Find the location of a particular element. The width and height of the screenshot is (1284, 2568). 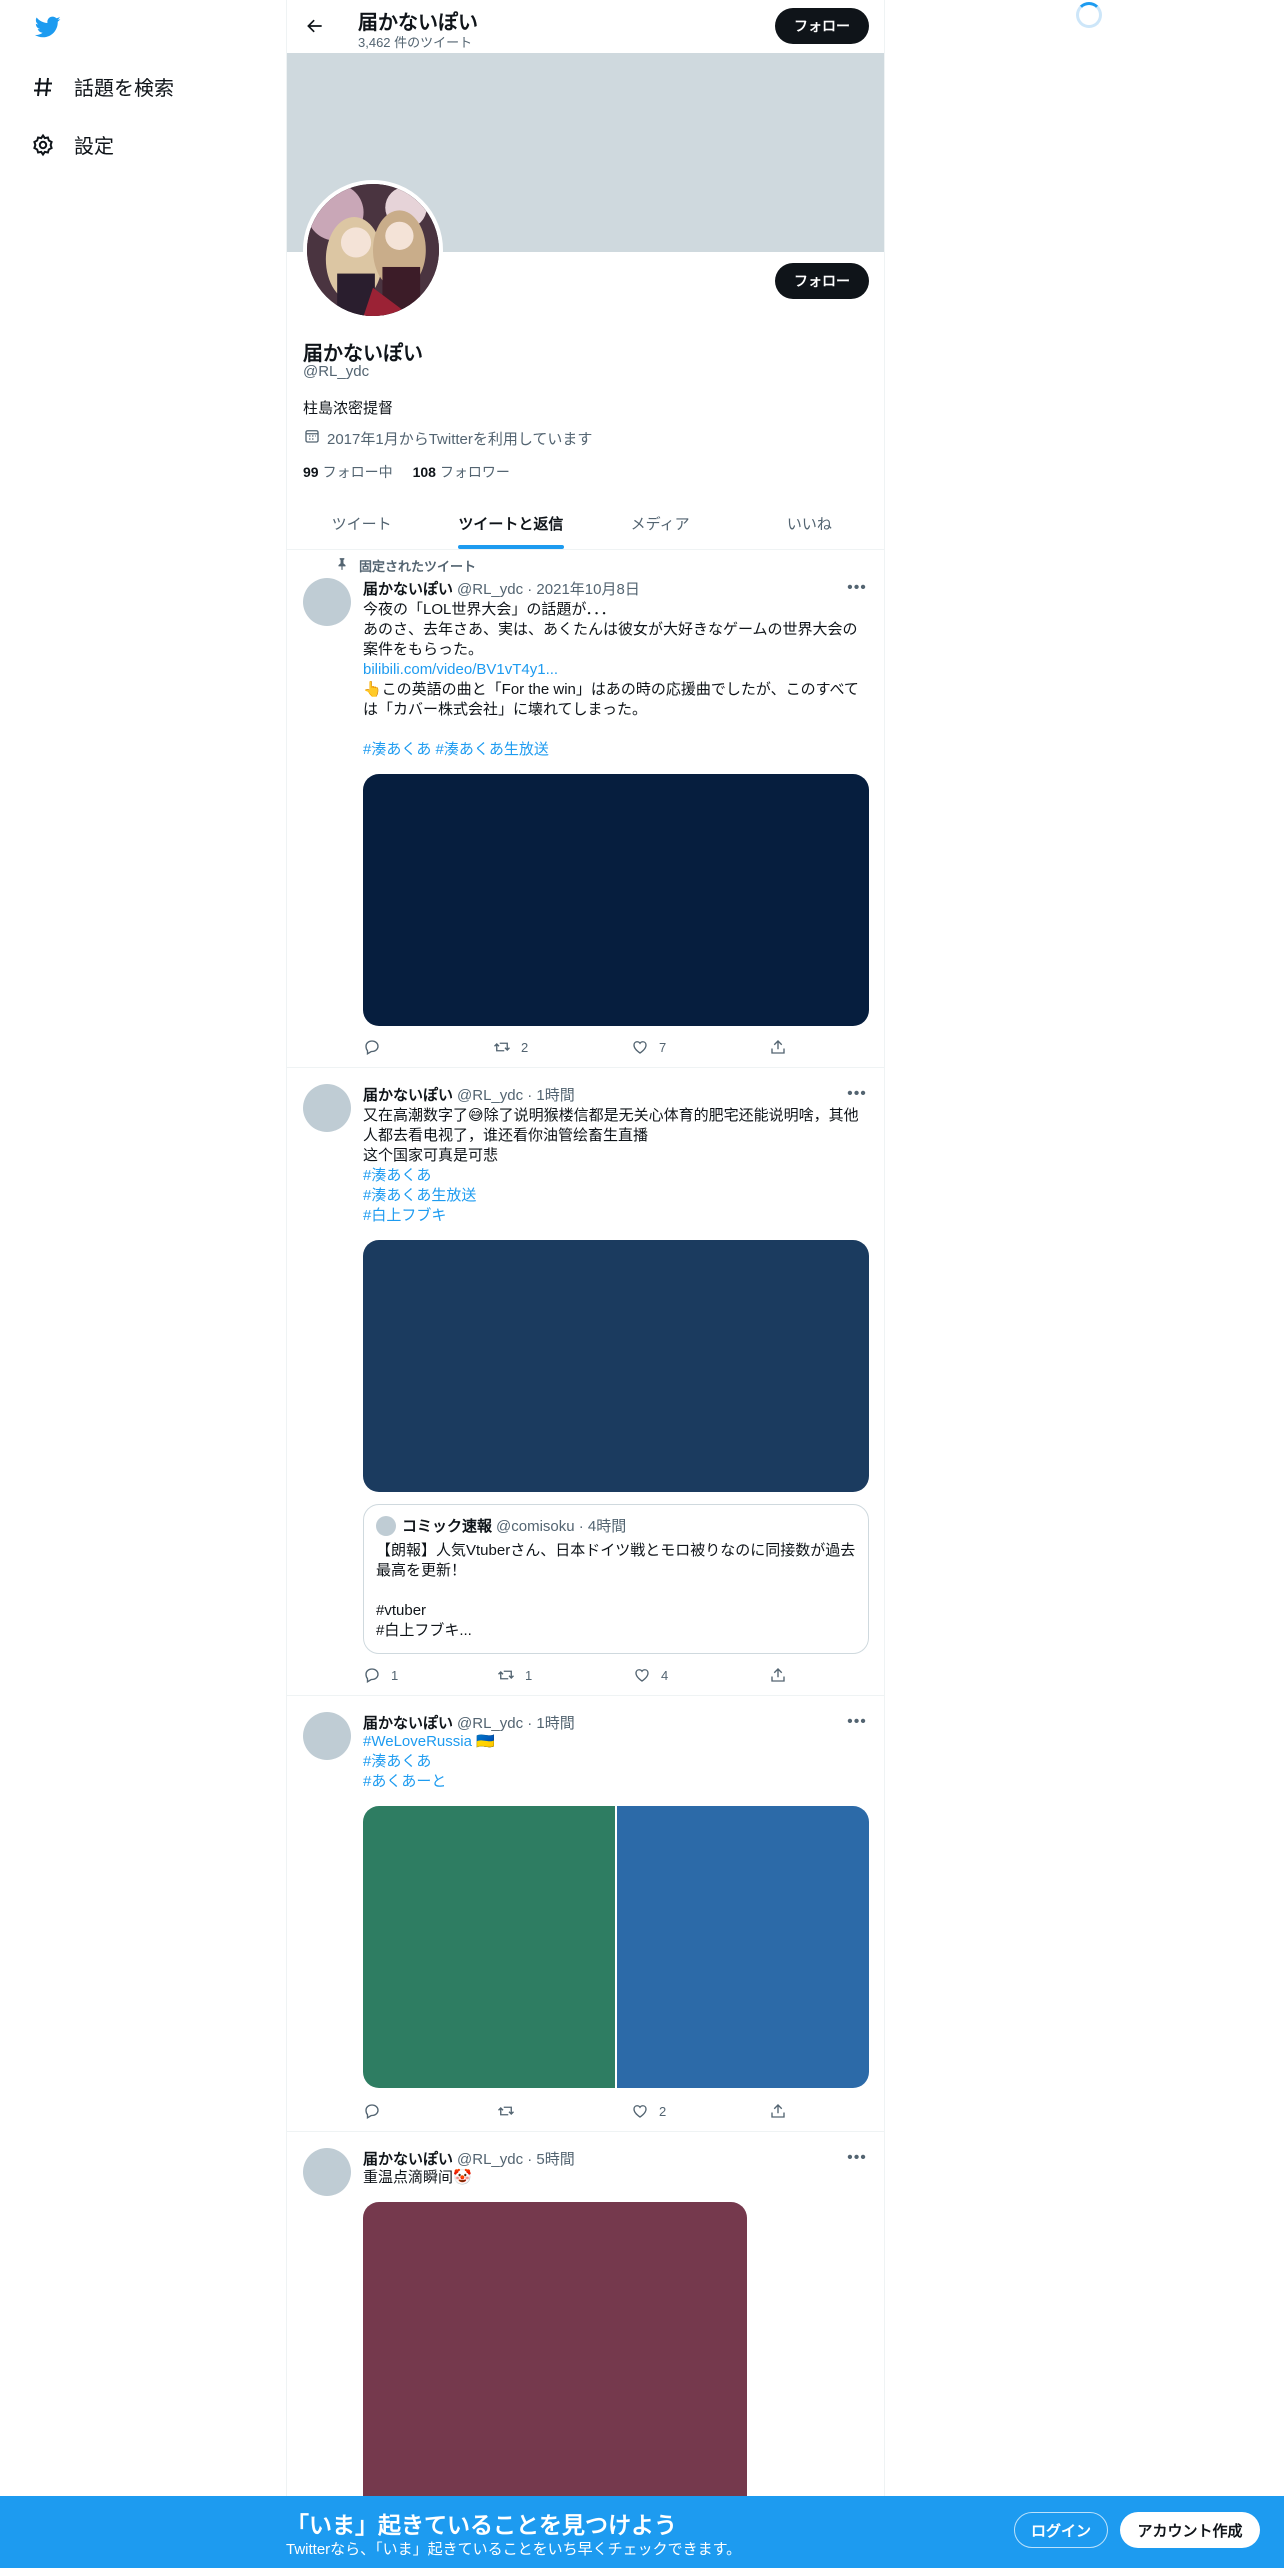

pinned-indicator: 固定されたツイート is located at coordinates (405, 565).